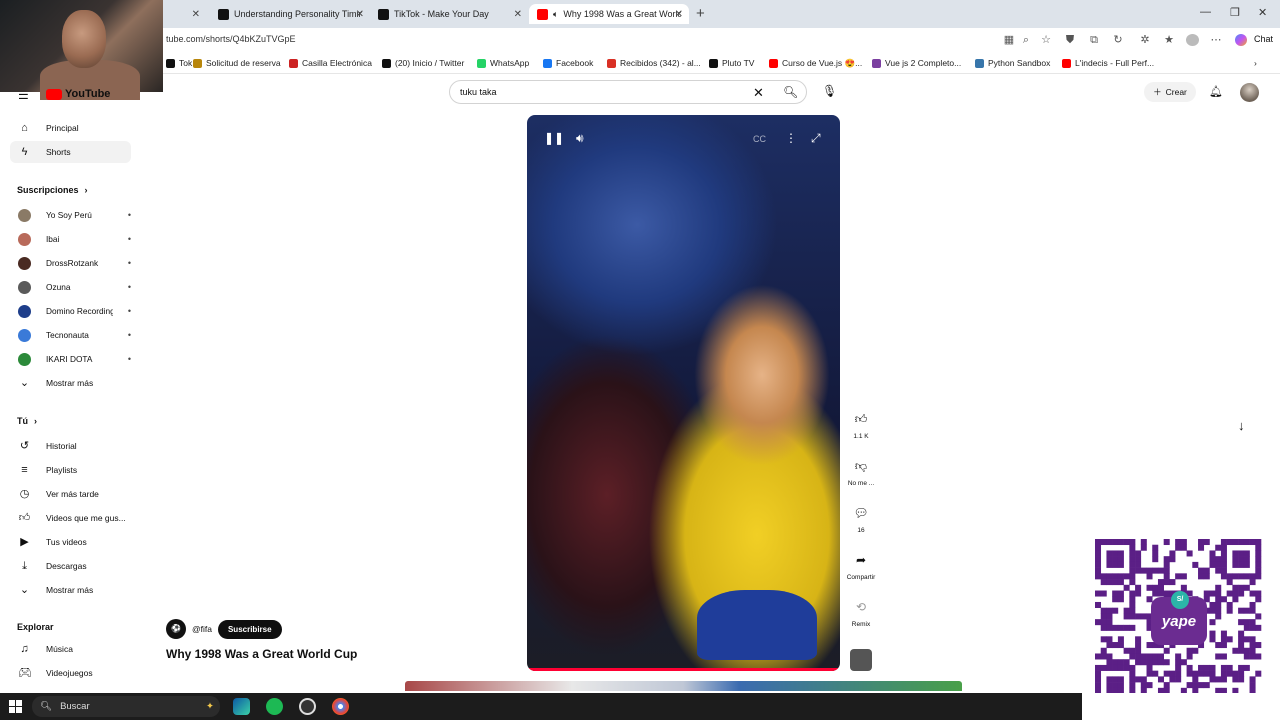 This screenshot has width=1280, height=720. Describe the element at coordinates (70, 311) in the screenshot. I see `subscription-item: Domino Recording ...•` at that location.